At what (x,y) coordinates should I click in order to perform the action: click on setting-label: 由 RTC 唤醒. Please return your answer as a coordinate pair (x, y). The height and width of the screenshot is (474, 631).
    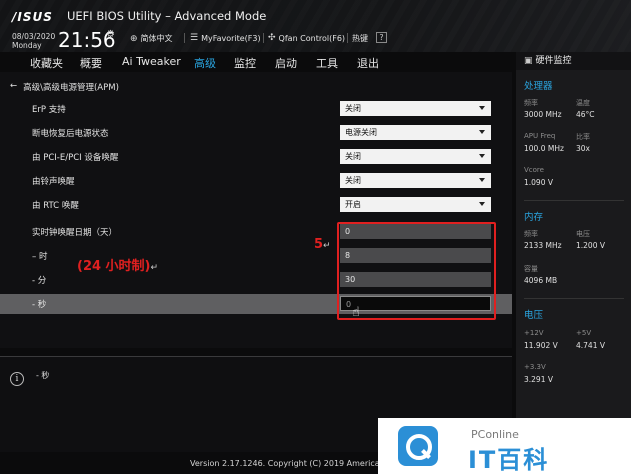
    Looking at the image, I should click on (55, 206).